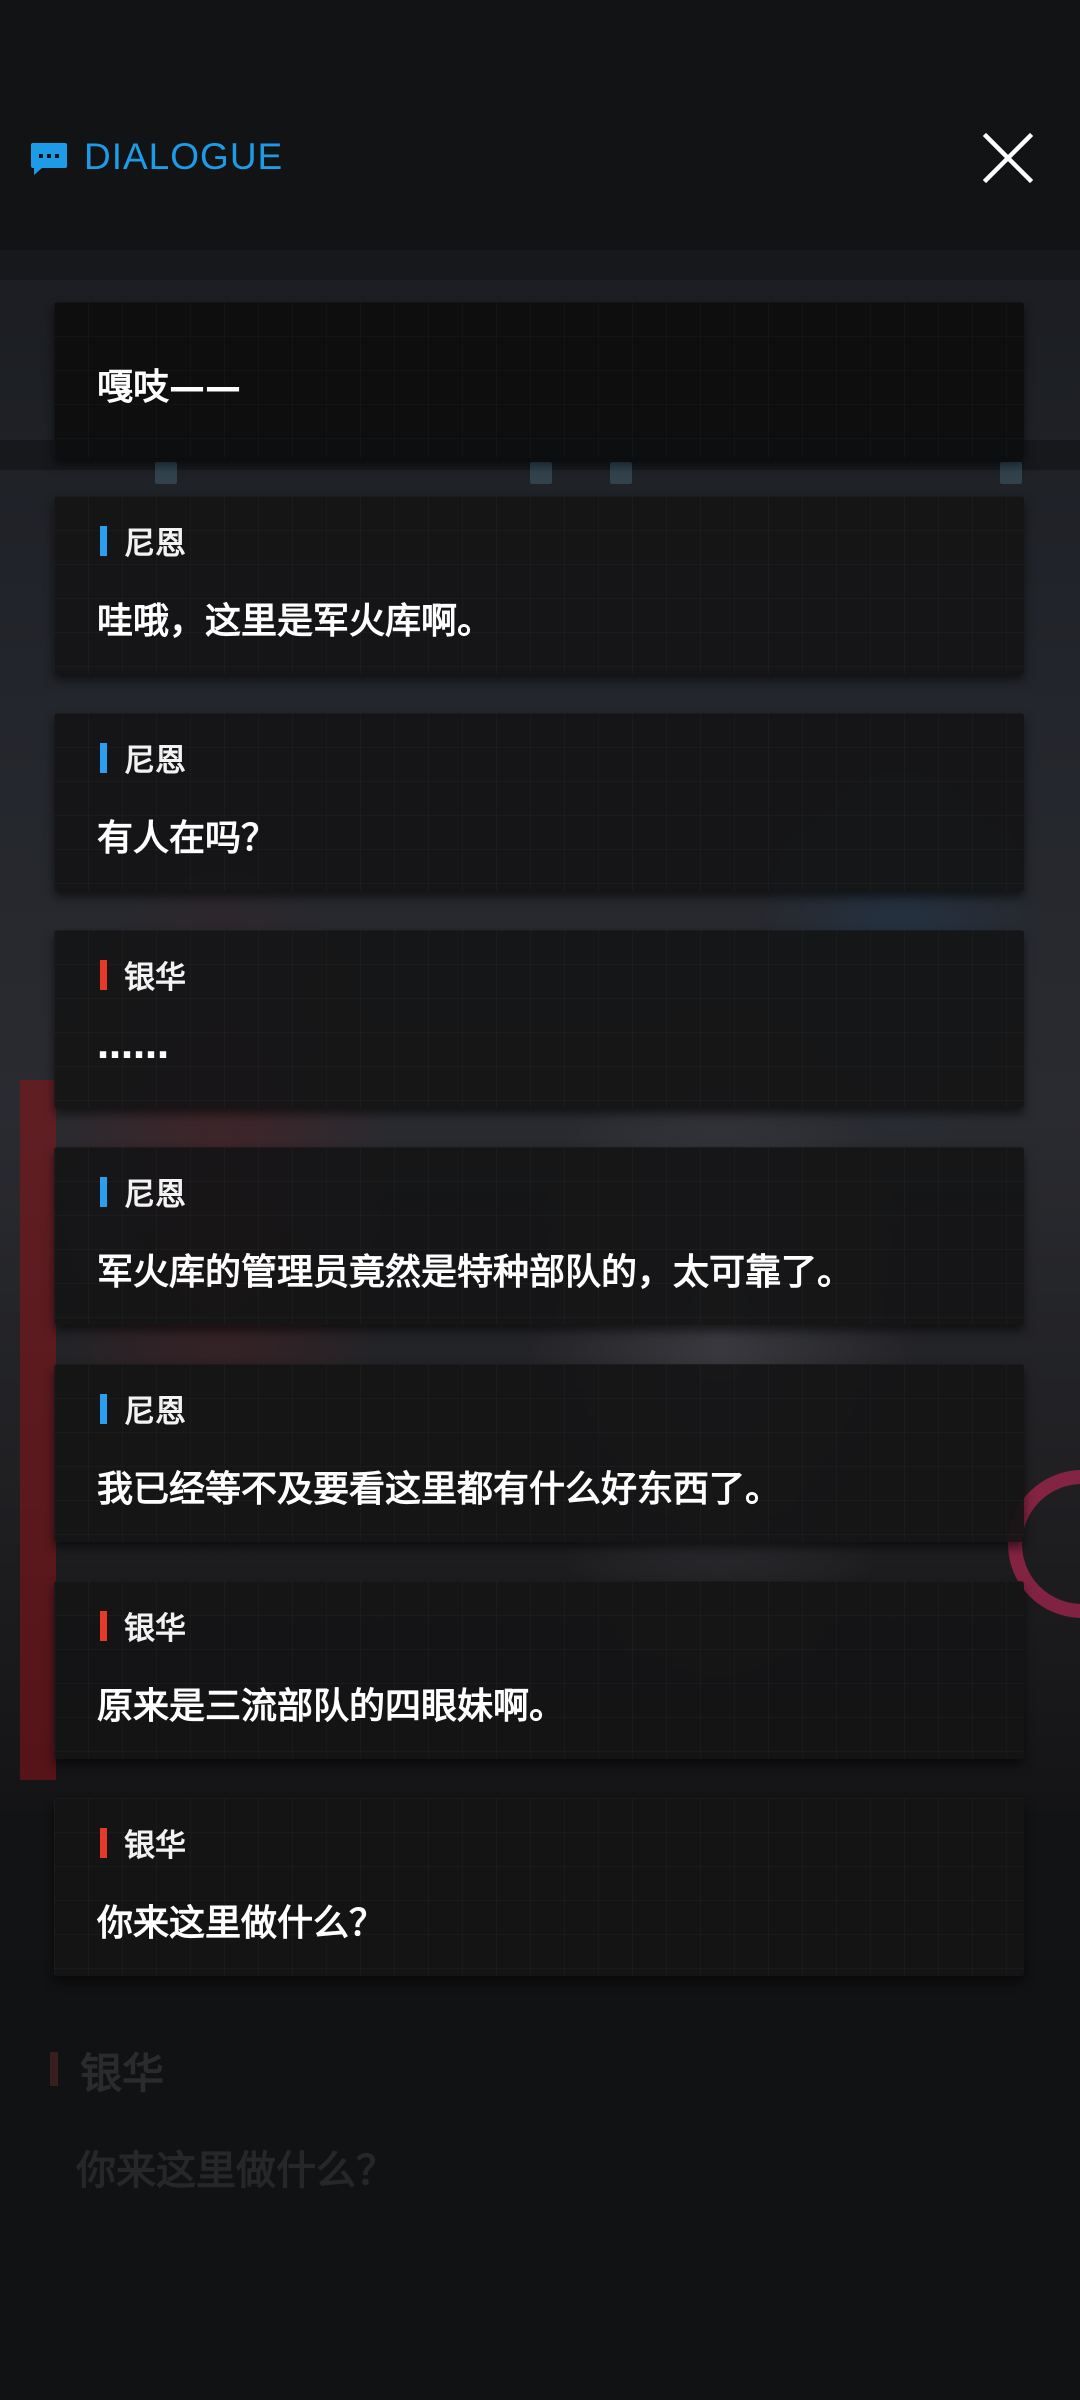 The width and height of the screenshot is (1080, 2400). Describe the element at coordinates (187, 838) in the screenshot. I see `dialogue-text: 有人在吗？` at that location.